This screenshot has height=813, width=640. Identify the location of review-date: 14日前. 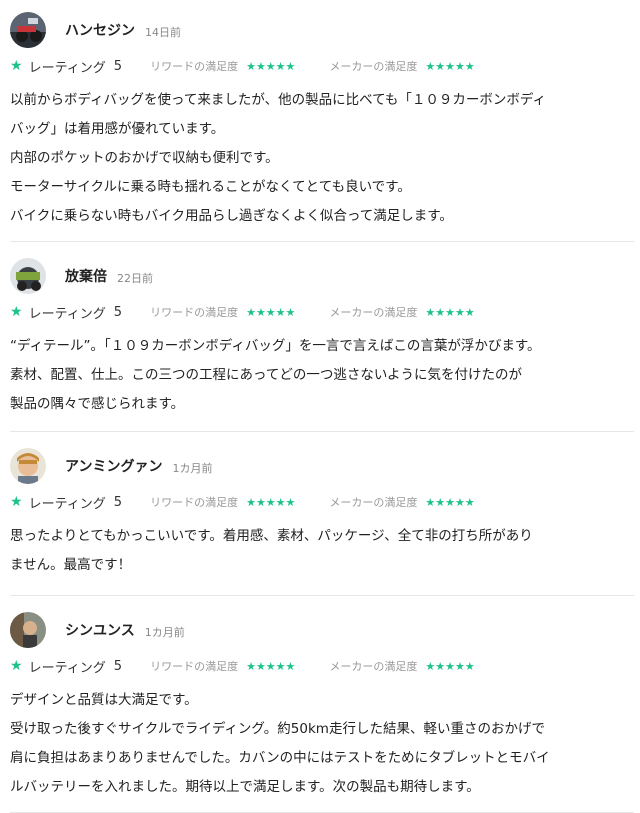
(163, 32).